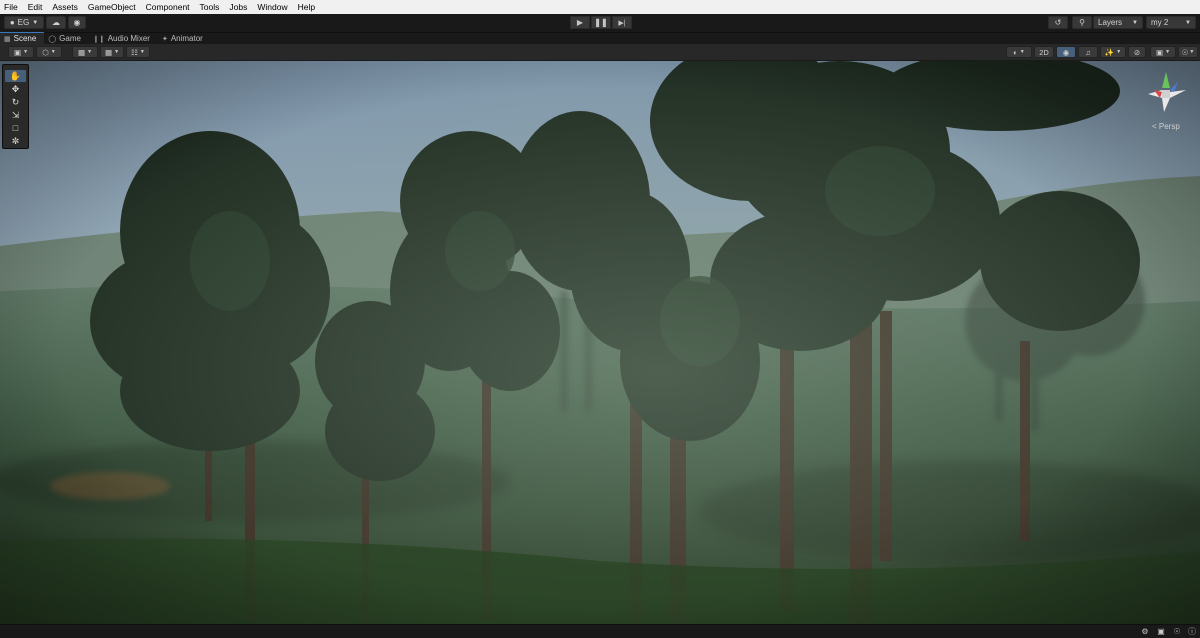 This screenshot has height=638, width=1200. I want to click on effects-dropdown: ✨ ▼, so click(1113, 52).